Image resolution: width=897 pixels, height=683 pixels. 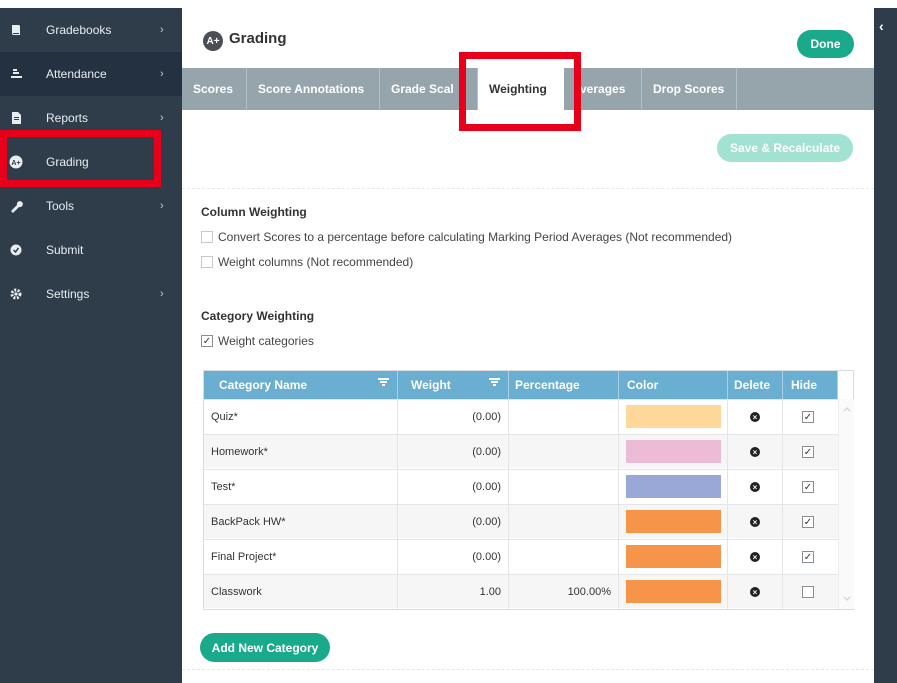 I want to click on table-row: Quiz* (0.00) × ✓, so click(x=521, y=416).